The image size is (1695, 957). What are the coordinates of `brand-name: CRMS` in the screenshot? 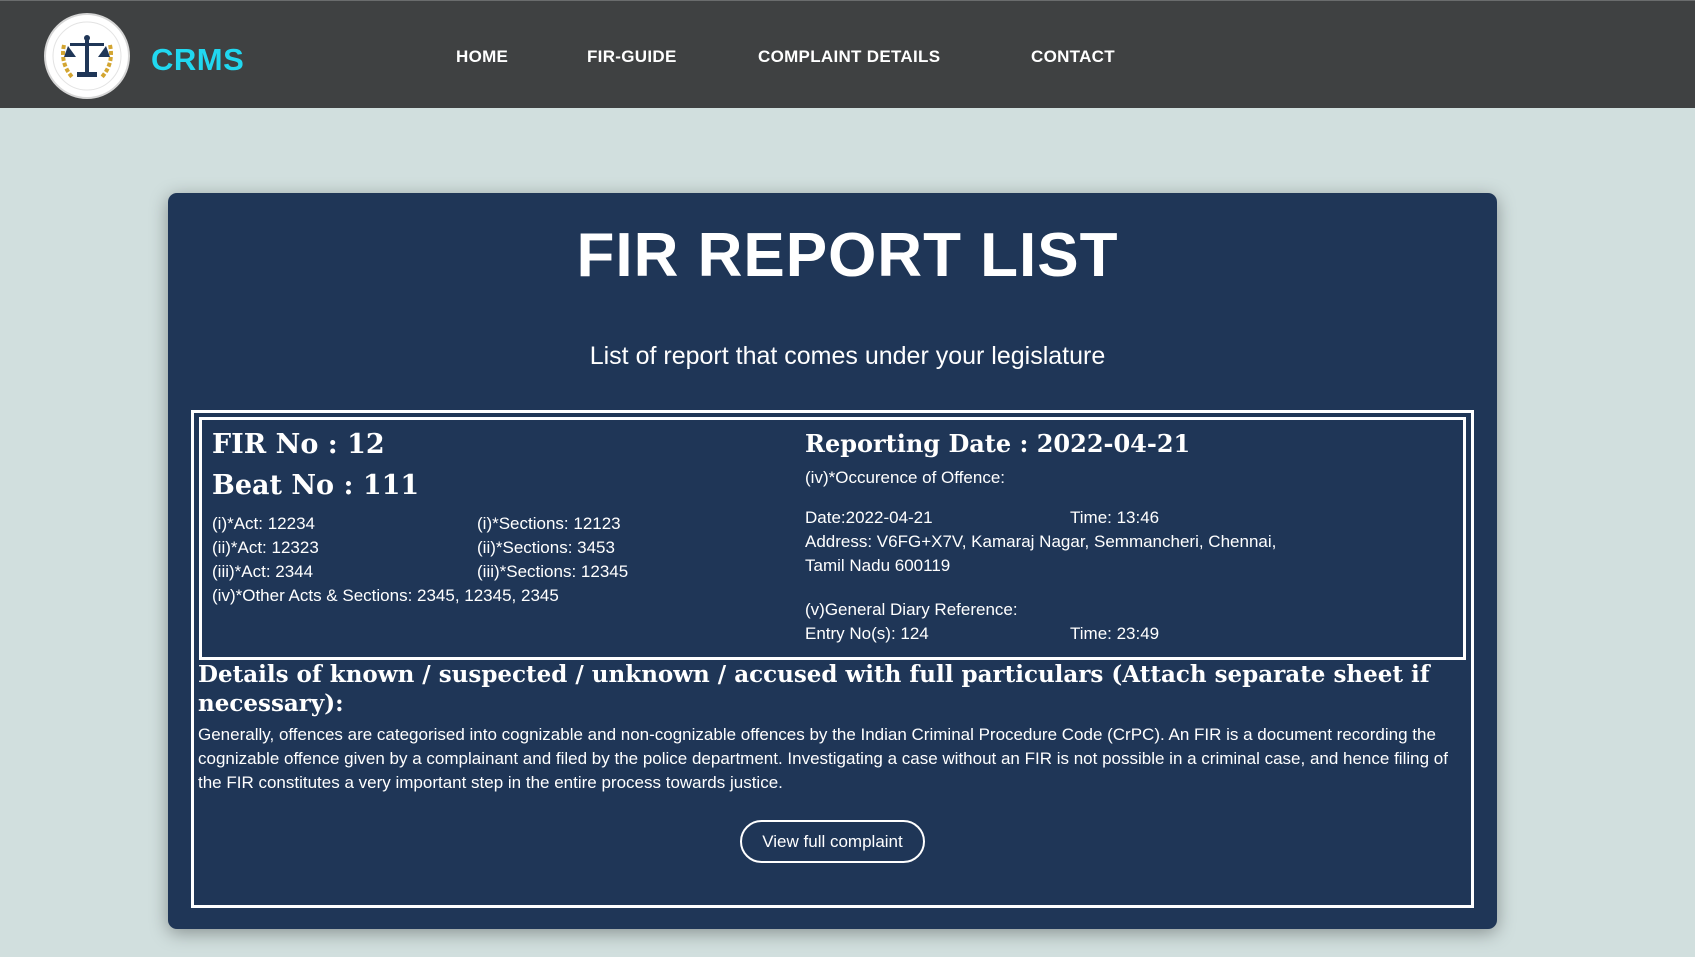 It's located at (197, 60).